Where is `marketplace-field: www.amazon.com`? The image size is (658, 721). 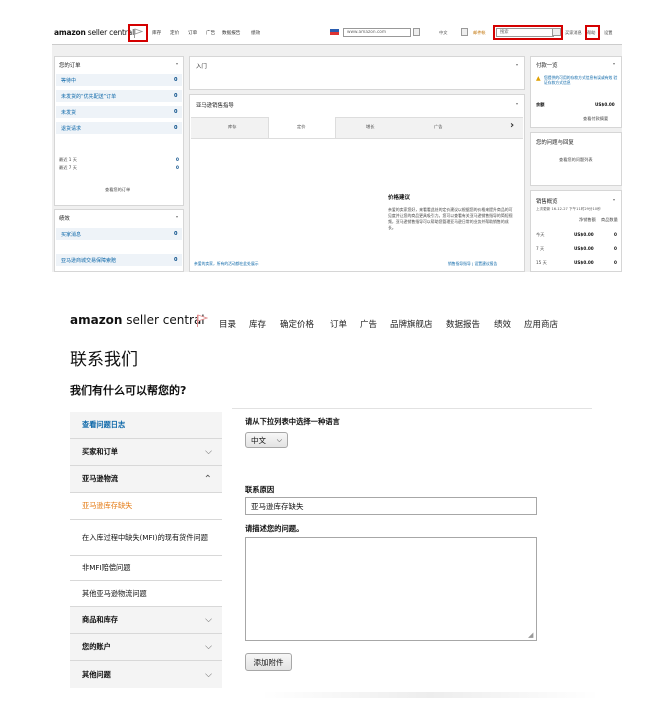 marketplace-field: www.amazon.com is located at coordinates (377, 32).